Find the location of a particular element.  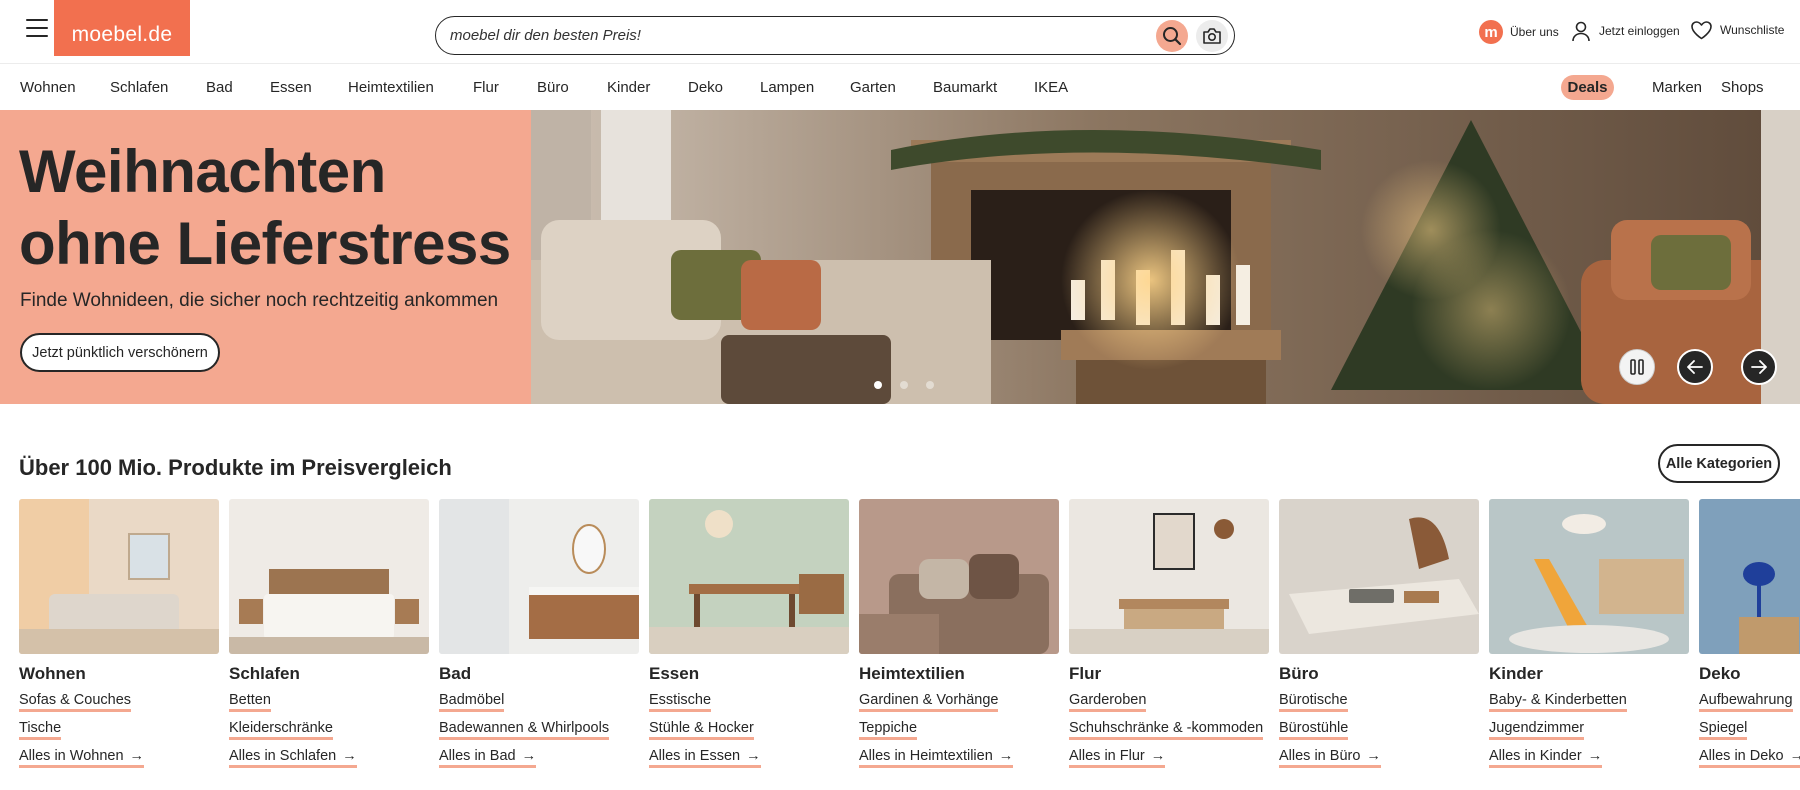

search-bar is located at coordinates (835, 35).